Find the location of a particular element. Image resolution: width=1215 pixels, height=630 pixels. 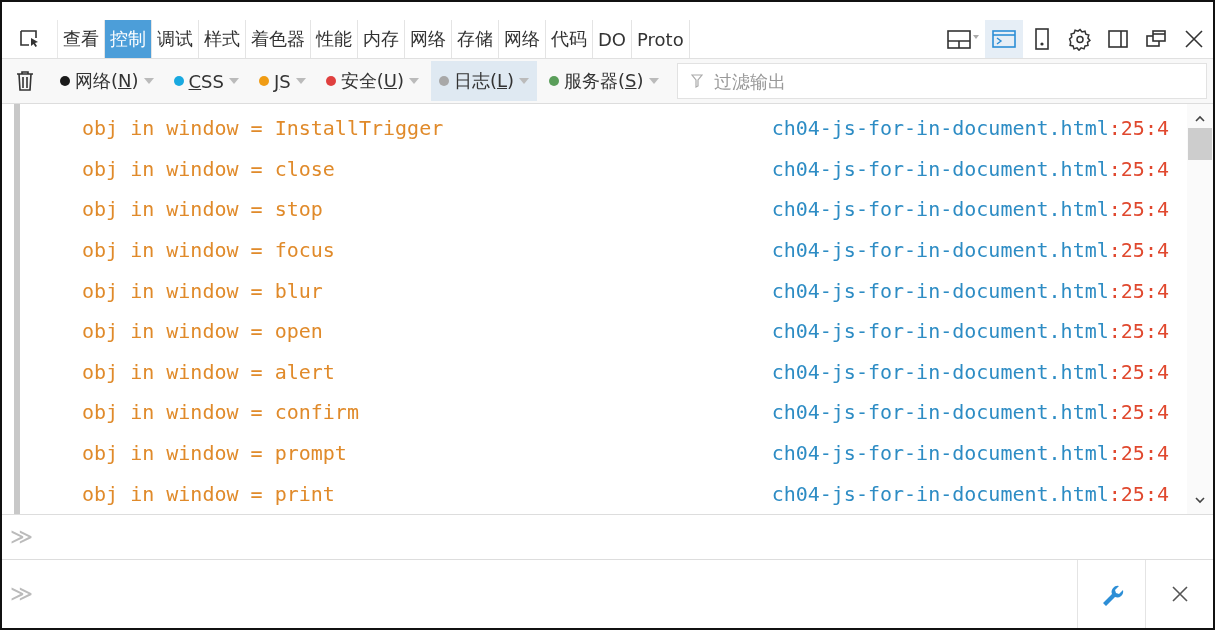

scrollbar is located at coordinates (1200, 309).